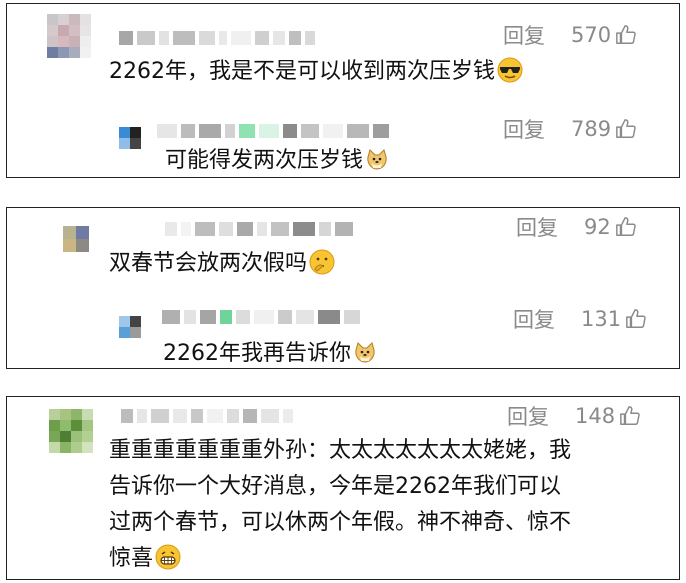 This screenshot has height=583, width=686. What do you see at coordinates (340, 522) in the screenshot?
I see `comment-text-line: 过两个春节，可以休两个年假。神不神奇、惊不` at bounding box center [340, 522].